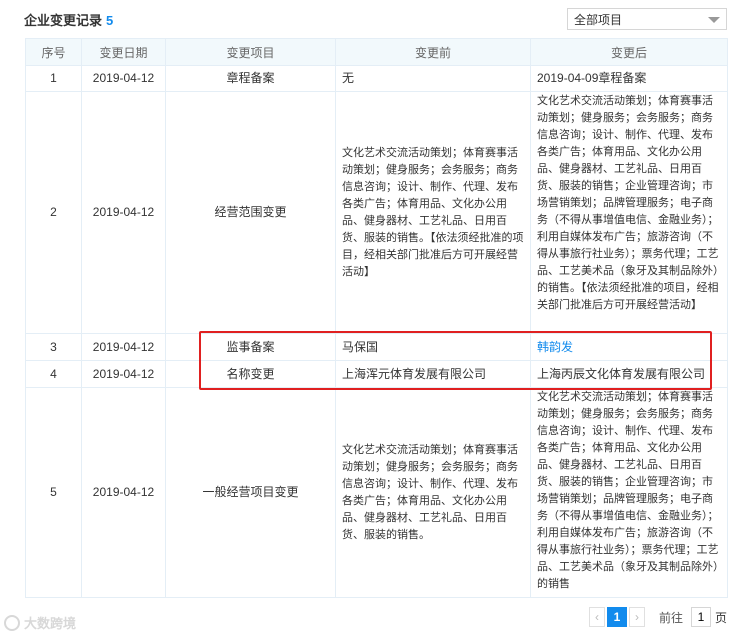 The image size is (745, 639). What do you see at coordinates (53, 492) in the screenshot?
I see `cell-no: 5` at bounding box center [53, 492].